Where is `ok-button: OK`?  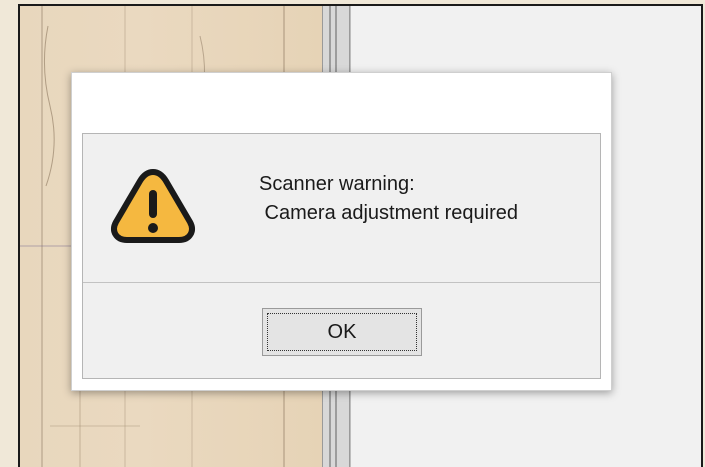
ok-button: OK is located at coordinates (342, 332).